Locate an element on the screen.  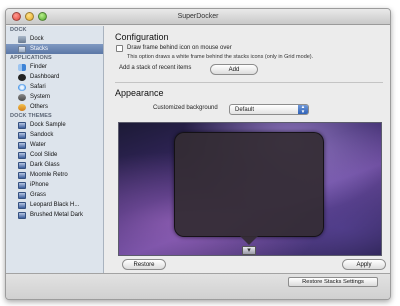
sidebar-item: Water is located at coordinates (54, 145).